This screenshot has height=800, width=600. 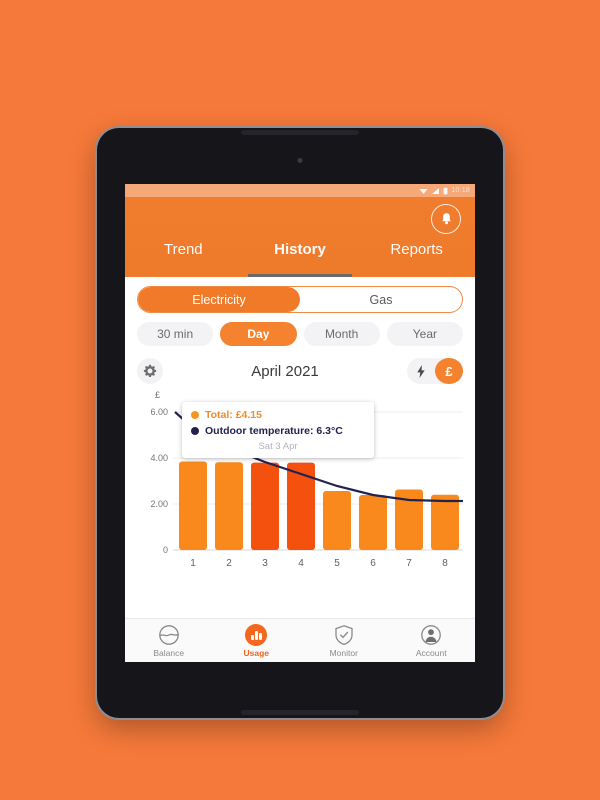 I want to click on speaker-slot-bottom, so click(x=300, y=712).